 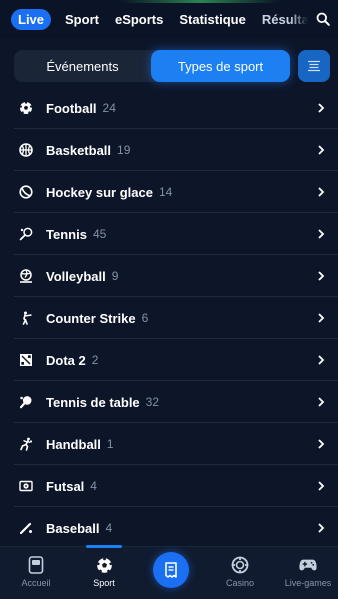 I want to click on nav-sport: Sport, so click(x=104, y=573).